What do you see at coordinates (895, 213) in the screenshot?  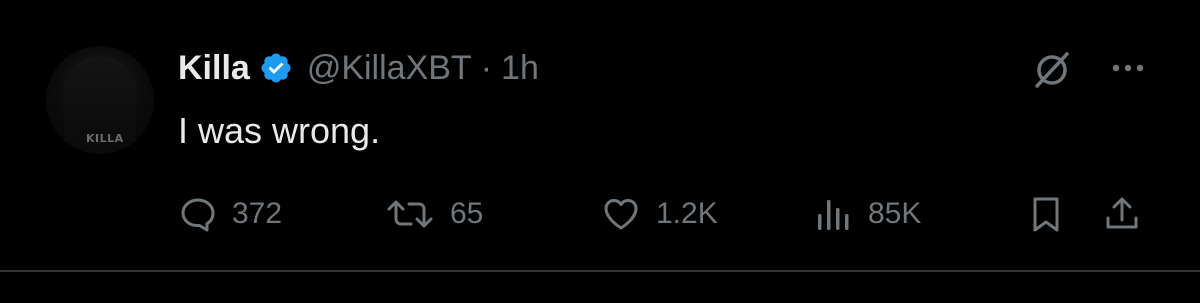 I see `views-count: 85K` at bounding box center [895, 213].